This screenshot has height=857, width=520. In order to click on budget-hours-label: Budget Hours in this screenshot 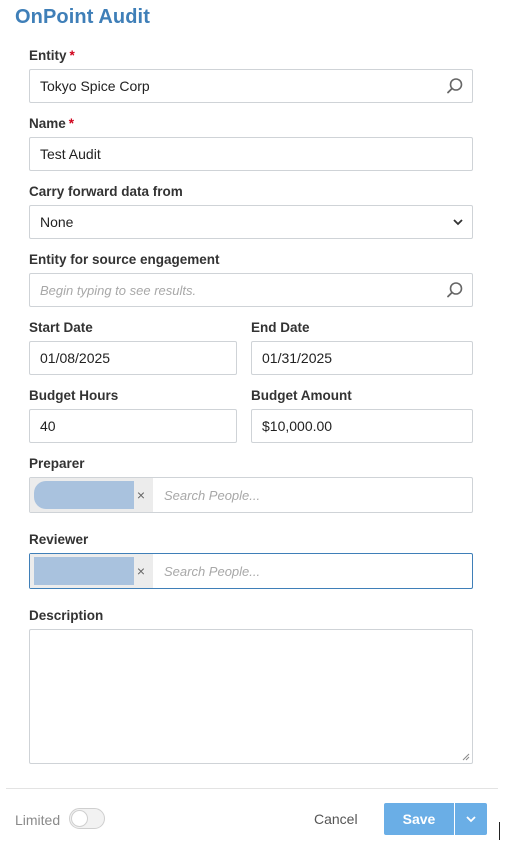, I will do `click(74, 395)`.